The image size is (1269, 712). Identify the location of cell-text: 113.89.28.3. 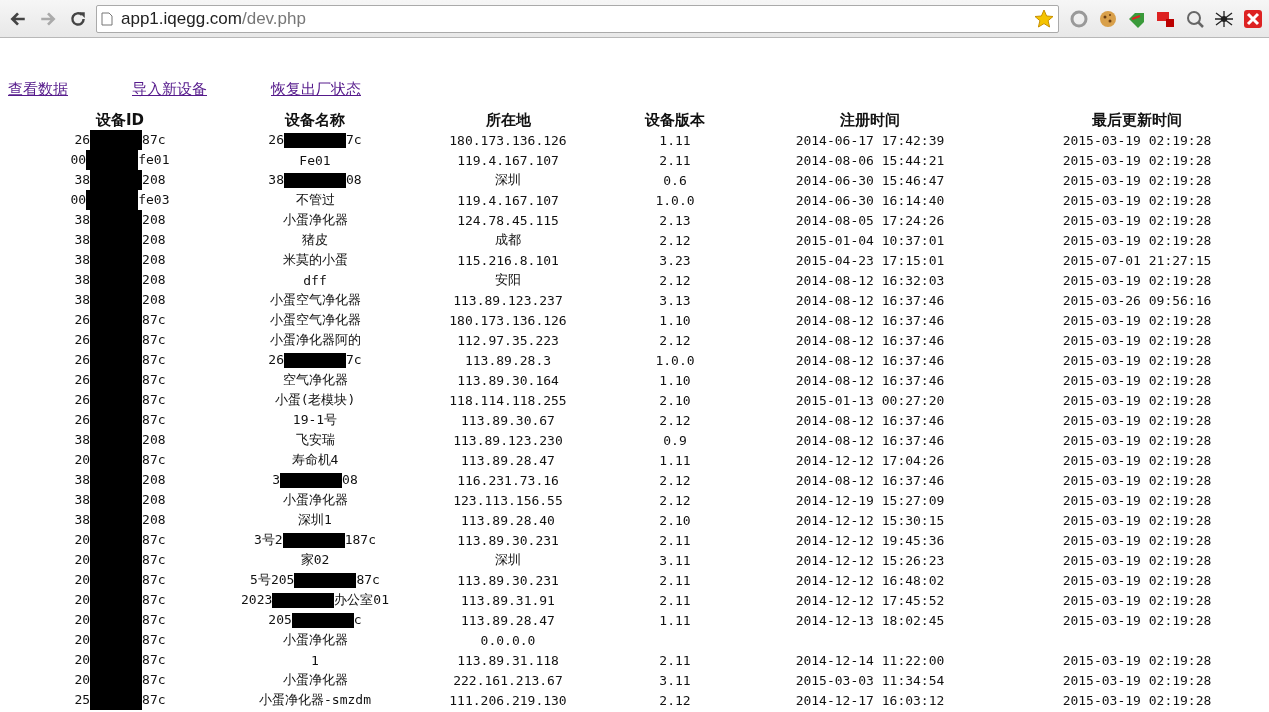
(508, 360).